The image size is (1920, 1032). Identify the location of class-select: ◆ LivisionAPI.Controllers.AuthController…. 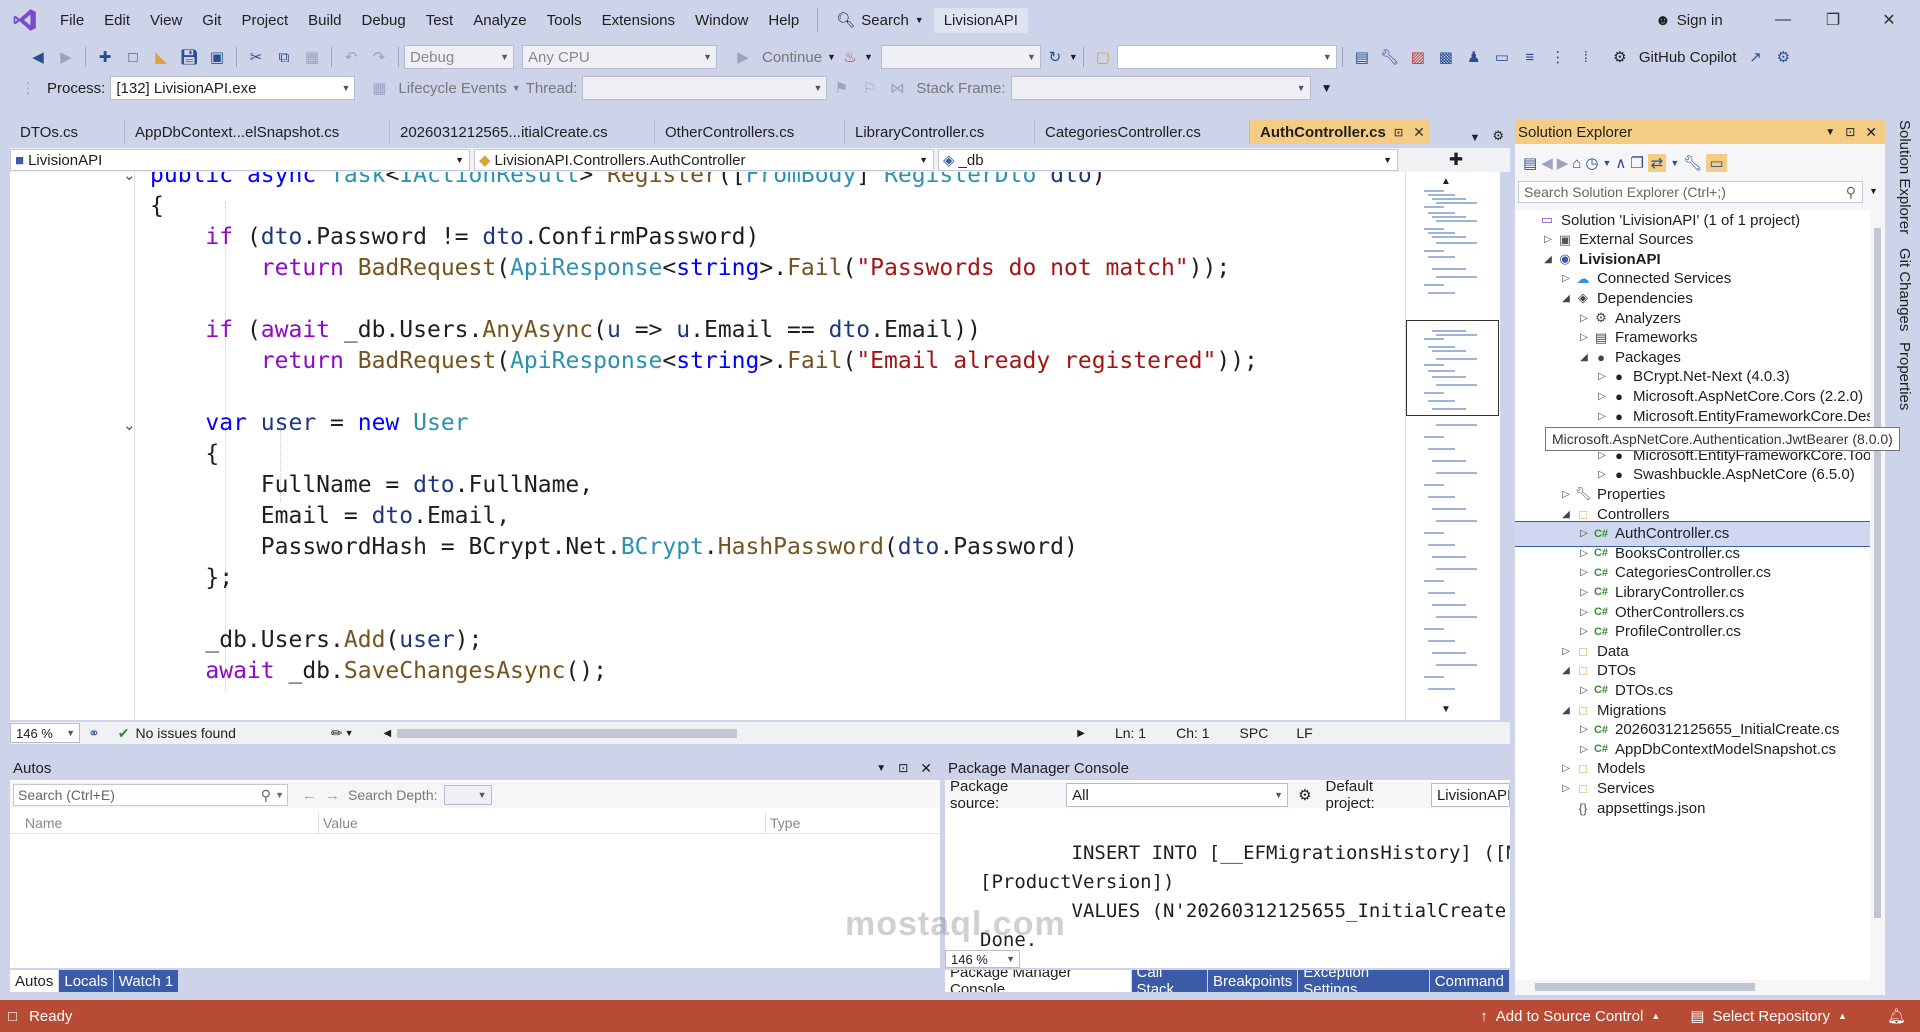
(704, 160).